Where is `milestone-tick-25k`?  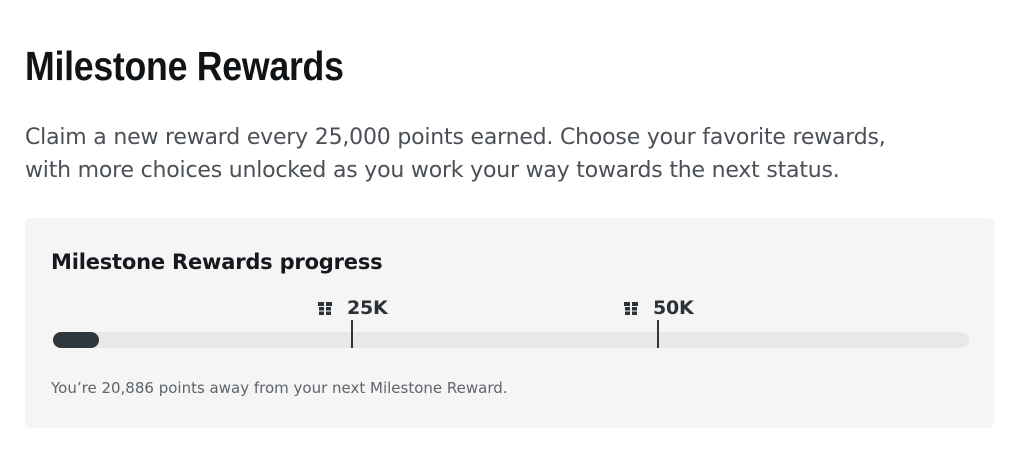
milestone-tick-25k is located at coordinates (352, 334).